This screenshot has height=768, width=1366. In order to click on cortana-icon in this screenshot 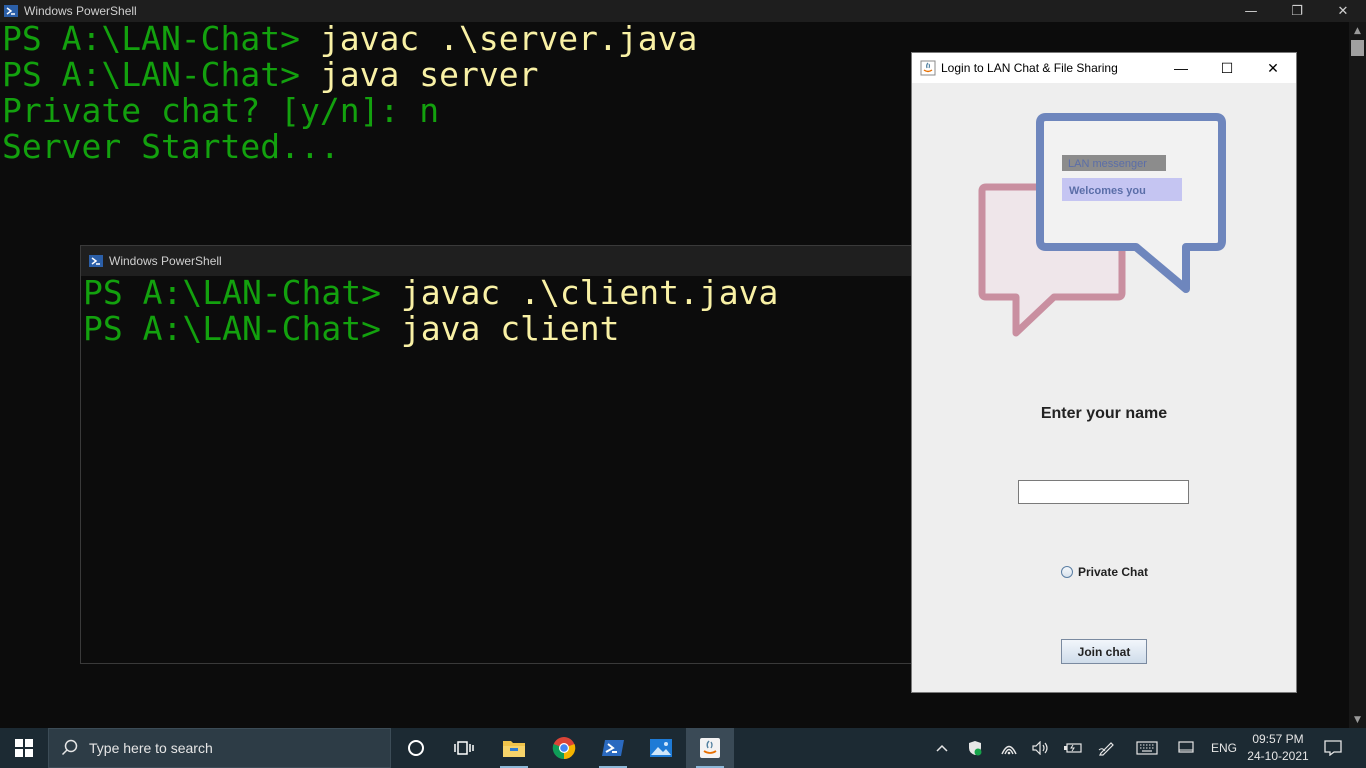, I will do `click(416, 748)`.